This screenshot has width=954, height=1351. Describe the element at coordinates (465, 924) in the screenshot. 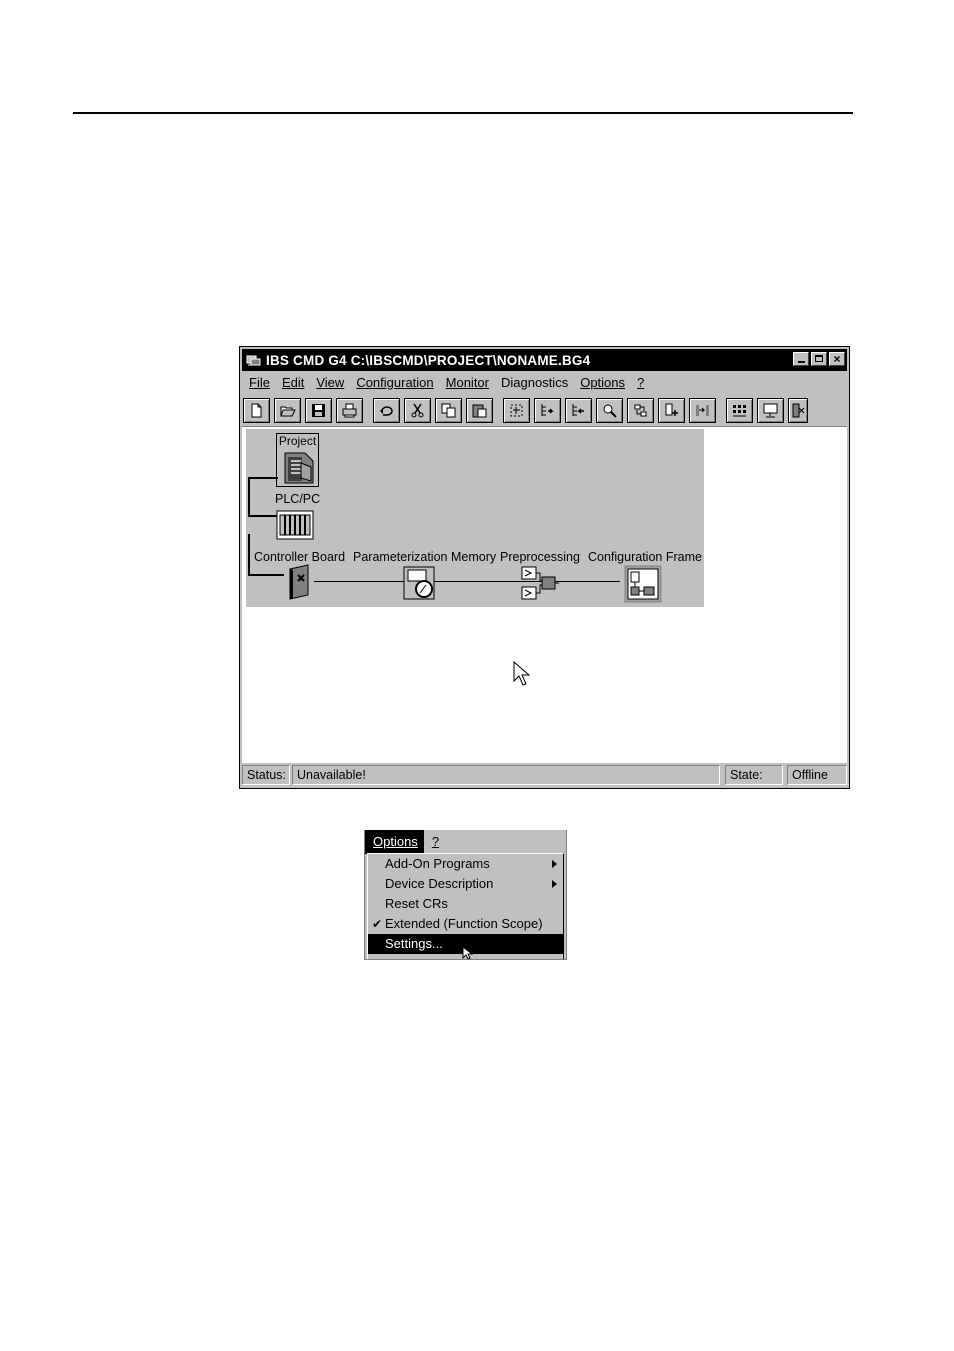

I see `menu-item-extended-function-scope: ✔ Extended (Function Scope)` at that location.